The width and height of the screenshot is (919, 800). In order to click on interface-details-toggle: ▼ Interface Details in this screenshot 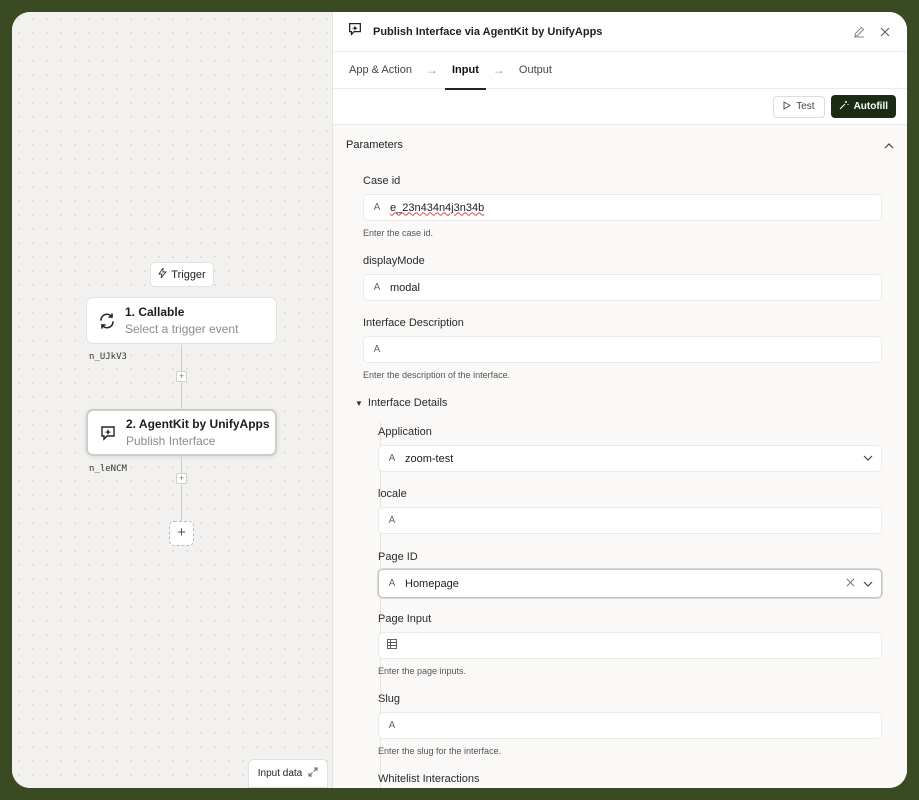, I will do `click(401, 403)`.